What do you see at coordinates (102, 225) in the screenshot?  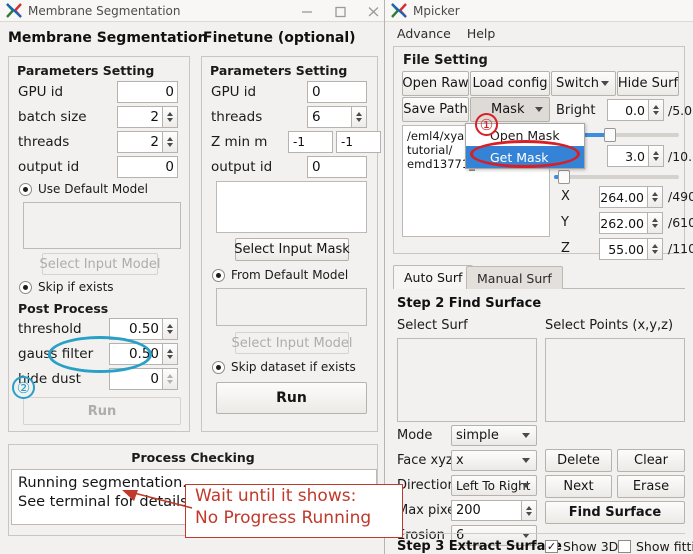 I see `col1-model-listbox` at bounding box center [102, 225].